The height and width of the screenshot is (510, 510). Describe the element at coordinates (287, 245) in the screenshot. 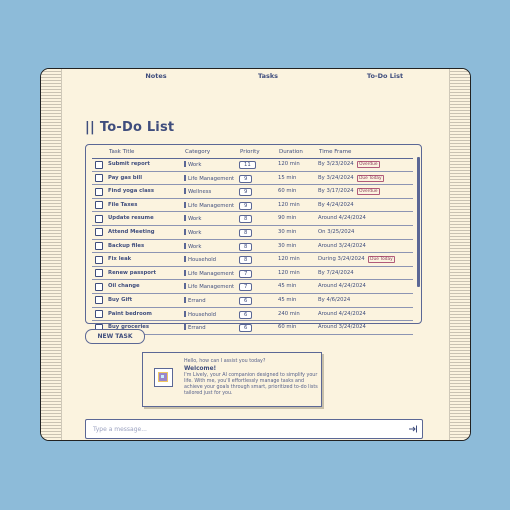

I see `task-duration: 30 min` at that location.